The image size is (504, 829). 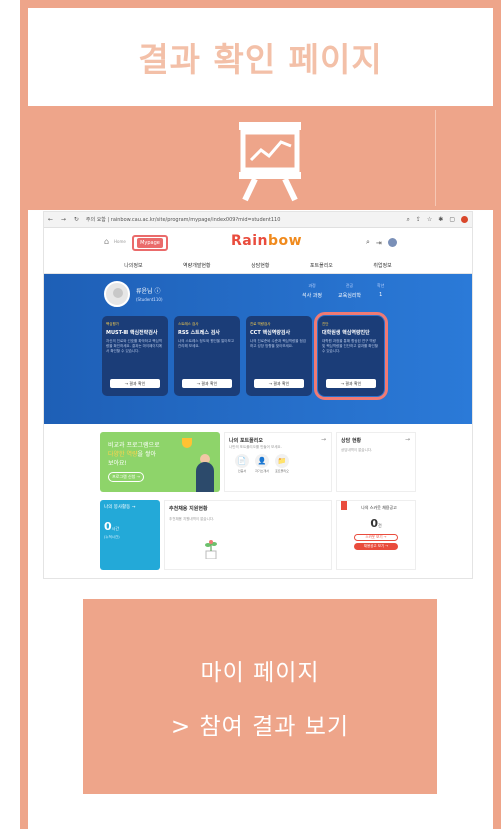 I want to click on user-avatar-icon, so click(x=392, y=242).